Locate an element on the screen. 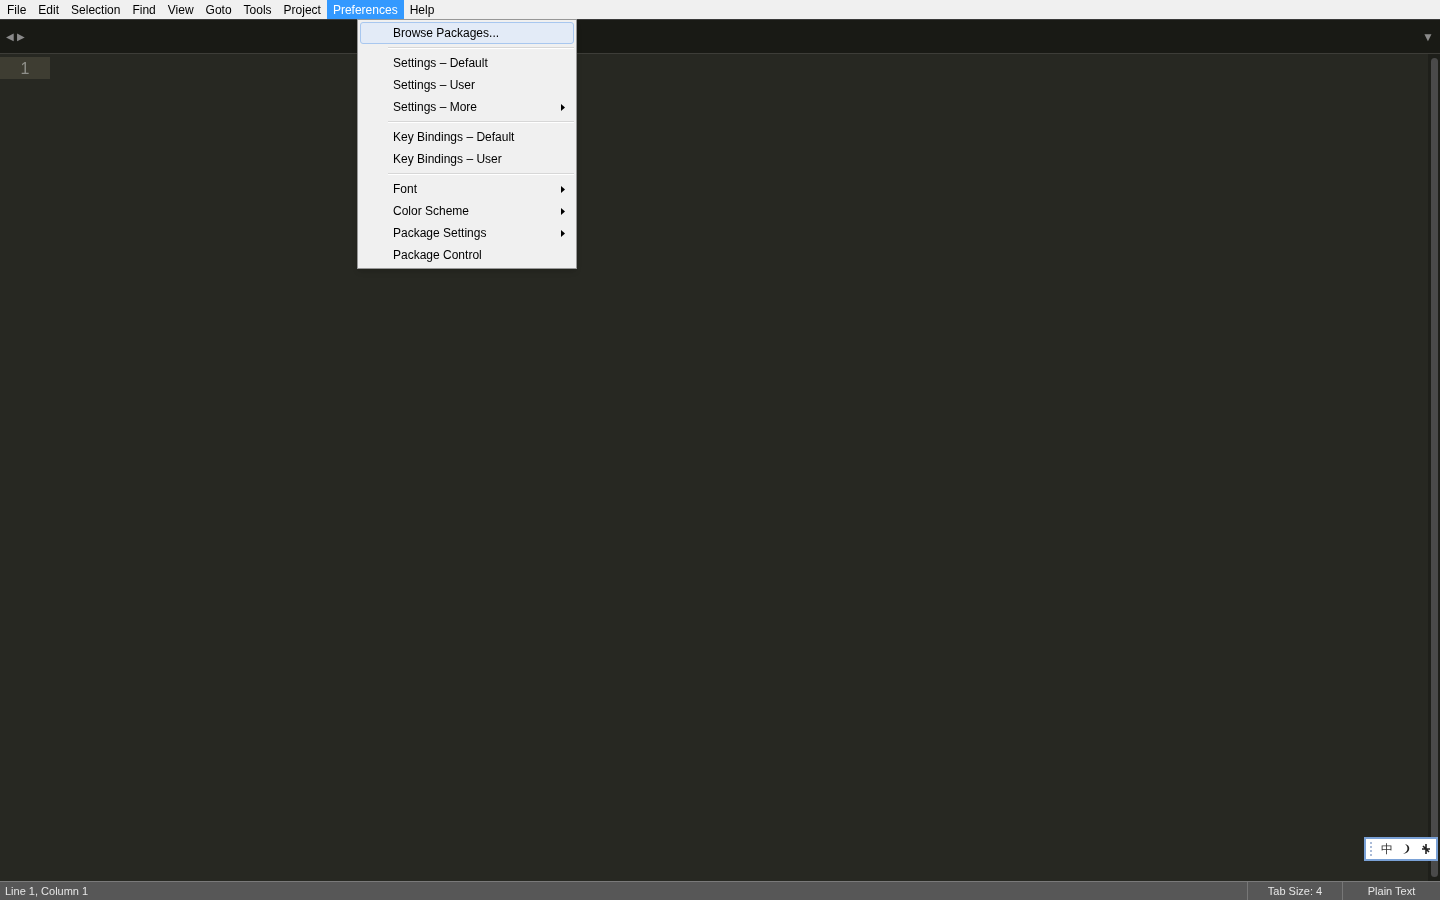 The height and width of the screenshot is (900, 1440). syntax-button: Plain Text is located at coordinates (1391, 891).